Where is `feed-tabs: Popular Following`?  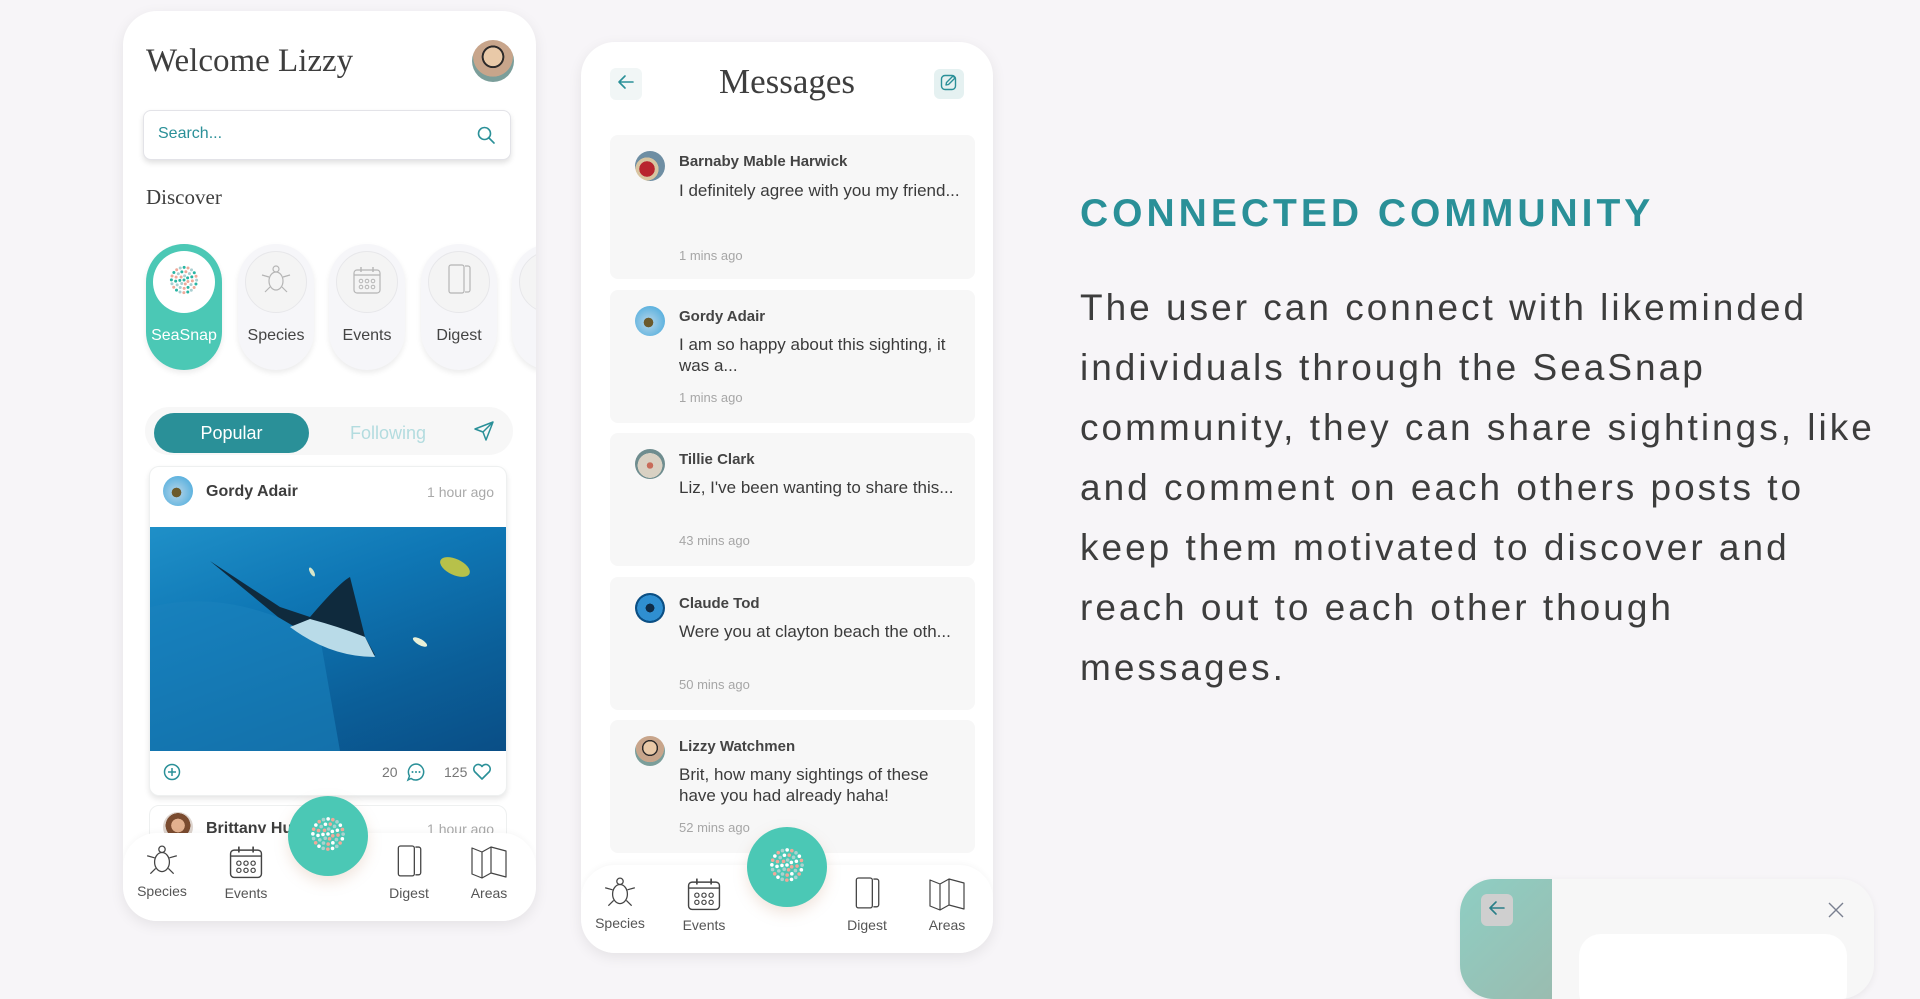
feed-tabs: Popular Following is located at coordinates (329, 431).